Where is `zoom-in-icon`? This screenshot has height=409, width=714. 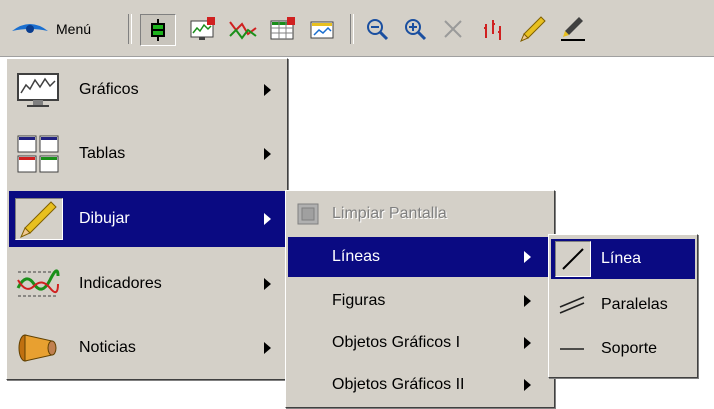
zoom-in-icon is located at coordinates (416, 30).